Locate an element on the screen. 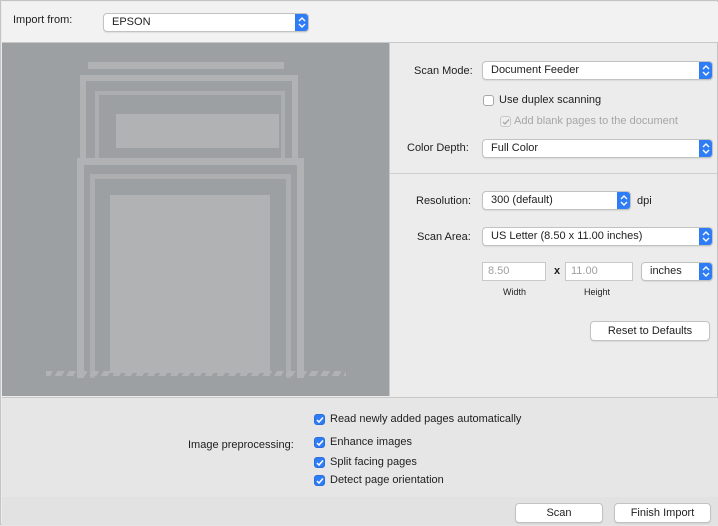  preview-page is located at coordinates (190, 284).